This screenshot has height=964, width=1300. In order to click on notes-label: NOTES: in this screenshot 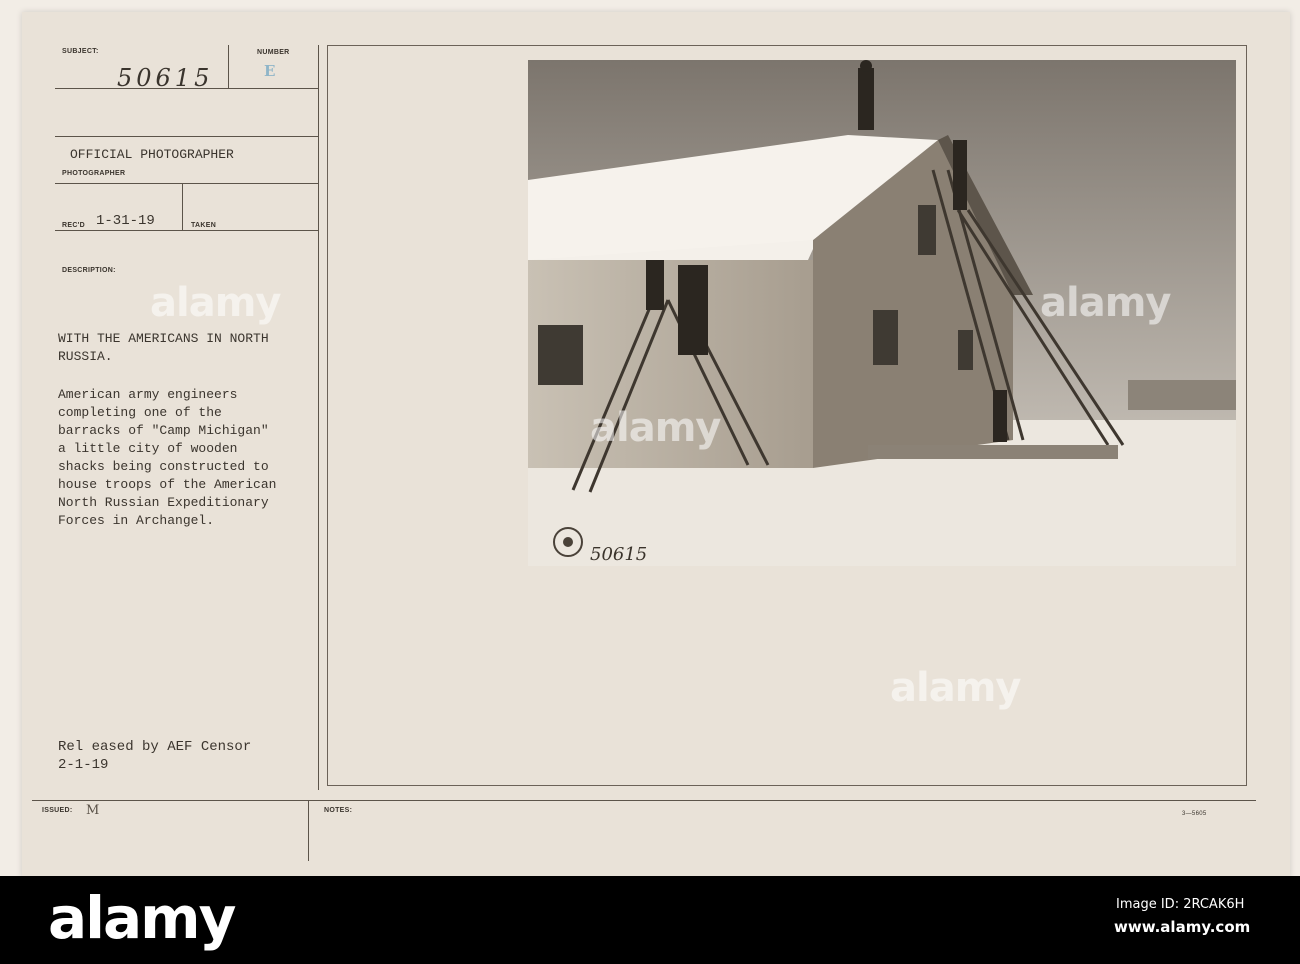, I will do `click(338, 810)`.